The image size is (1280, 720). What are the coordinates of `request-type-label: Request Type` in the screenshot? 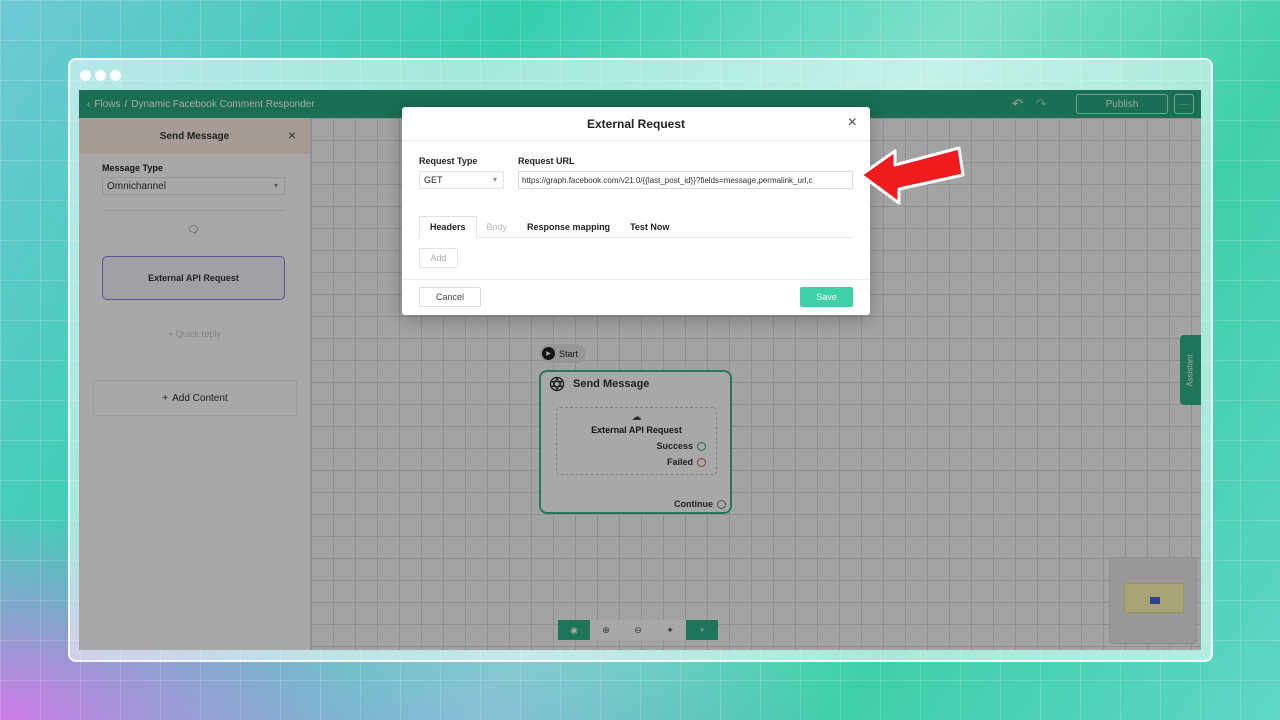 It's located at (448, 161).